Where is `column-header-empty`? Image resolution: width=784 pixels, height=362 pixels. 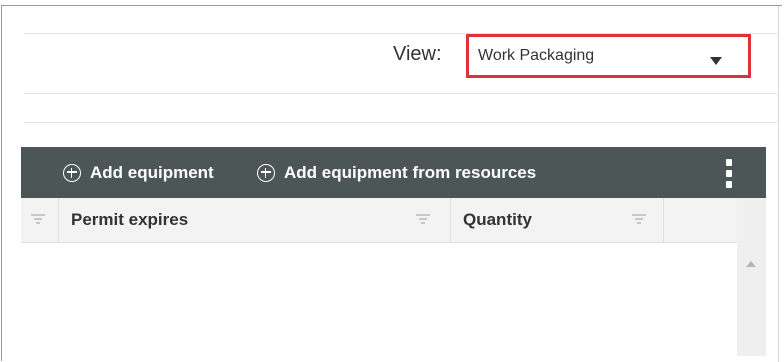 column-header-empty is located at coordinates (700, 220).